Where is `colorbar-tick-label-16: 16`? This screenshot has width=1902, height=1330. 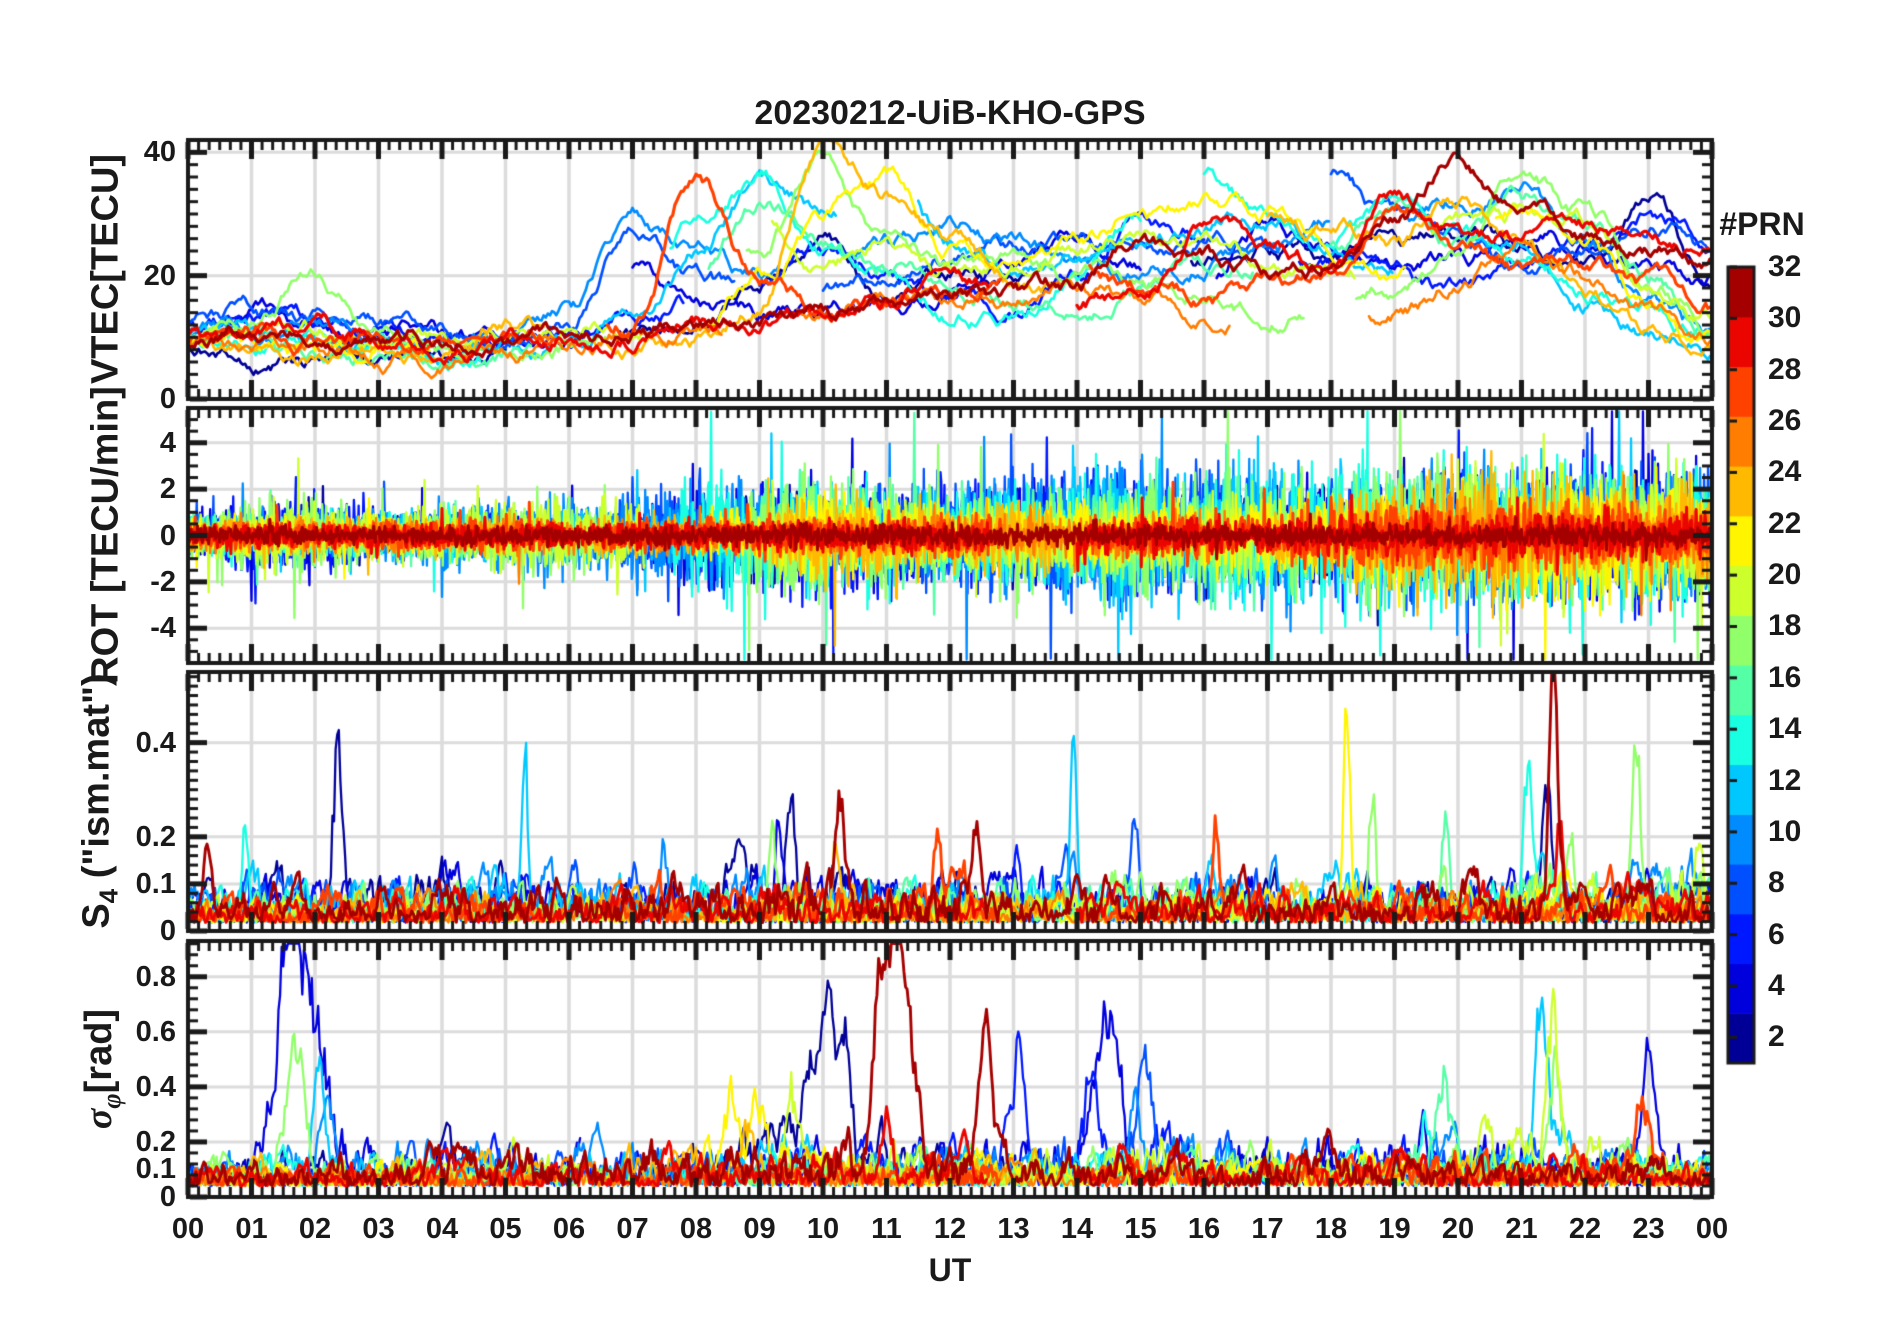
colorbar-tick-label-16: 16 is located at coordinates (1785, 677).